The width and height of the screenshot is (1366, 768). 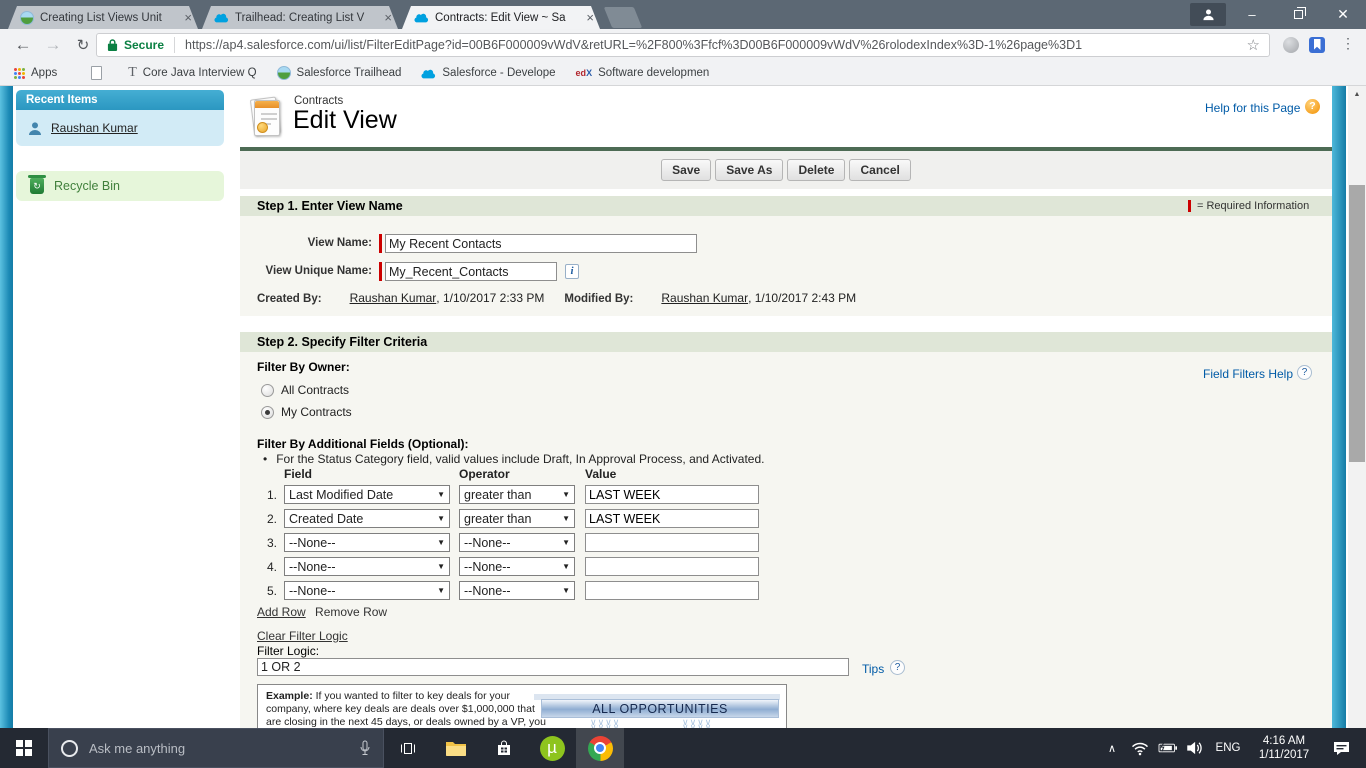 I want to click on clear-filter-logic-link: Clear Filter Logic, so click(x=302, y=636).